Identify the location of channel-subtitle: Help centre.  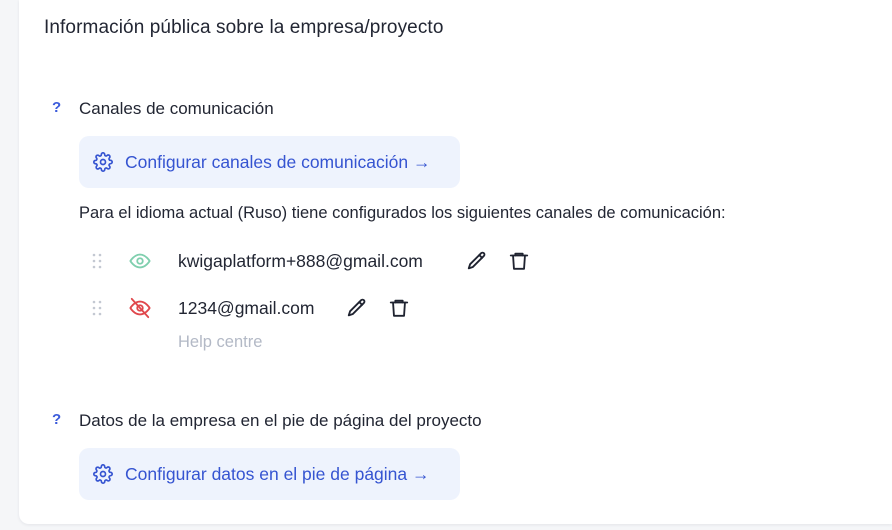
(220, 342).